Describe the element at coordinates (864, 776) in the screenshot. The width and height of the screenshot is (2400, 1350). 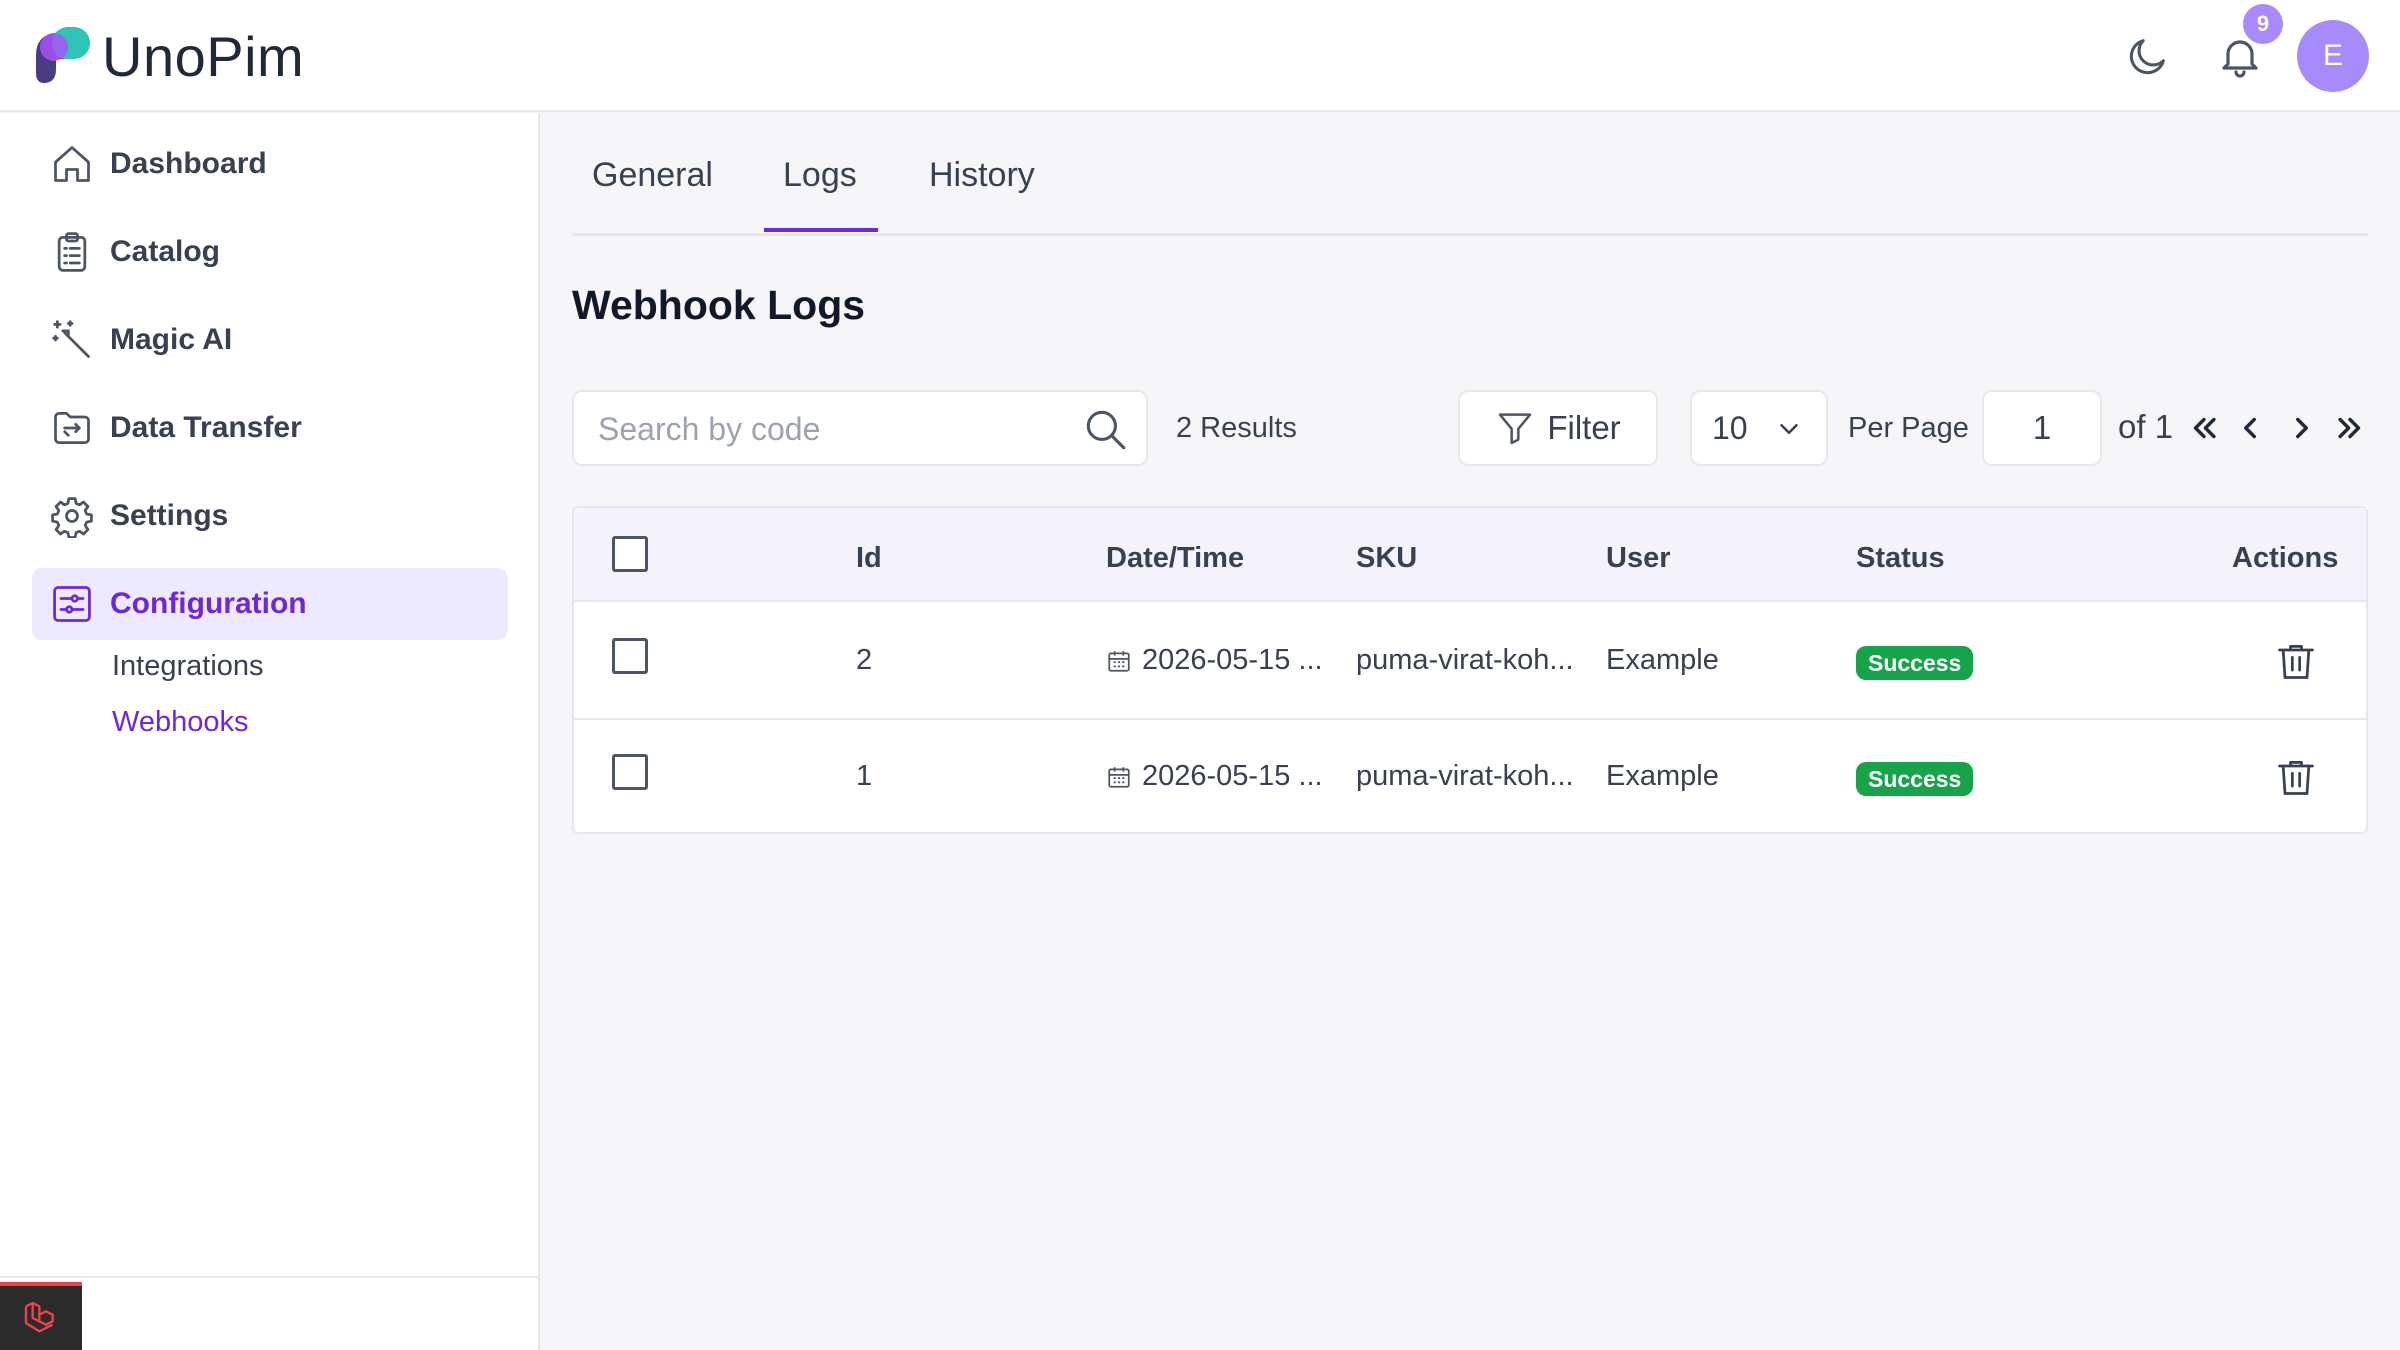
I see `cell-id: 1` at that location.